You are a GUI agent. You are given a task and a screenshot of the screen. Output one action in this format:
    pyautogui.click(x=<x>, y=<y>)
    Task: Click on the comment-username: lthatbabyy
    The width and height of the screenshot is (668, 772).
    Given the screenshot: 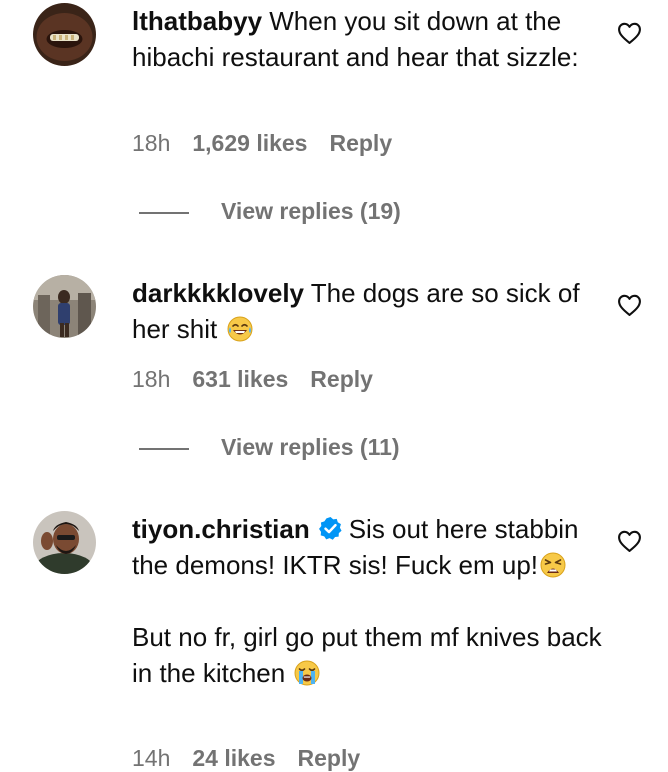 What is the action you would take?
    pyautogui.click(x=197, y=21)
    